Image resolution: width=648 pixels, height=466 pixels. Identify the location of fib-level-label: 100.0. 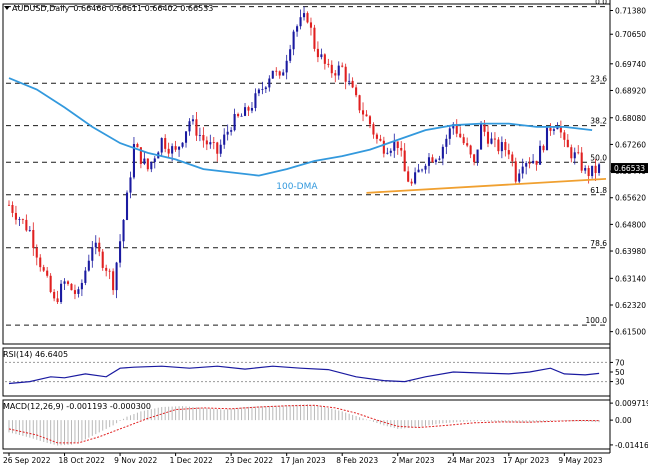
(597, 320).